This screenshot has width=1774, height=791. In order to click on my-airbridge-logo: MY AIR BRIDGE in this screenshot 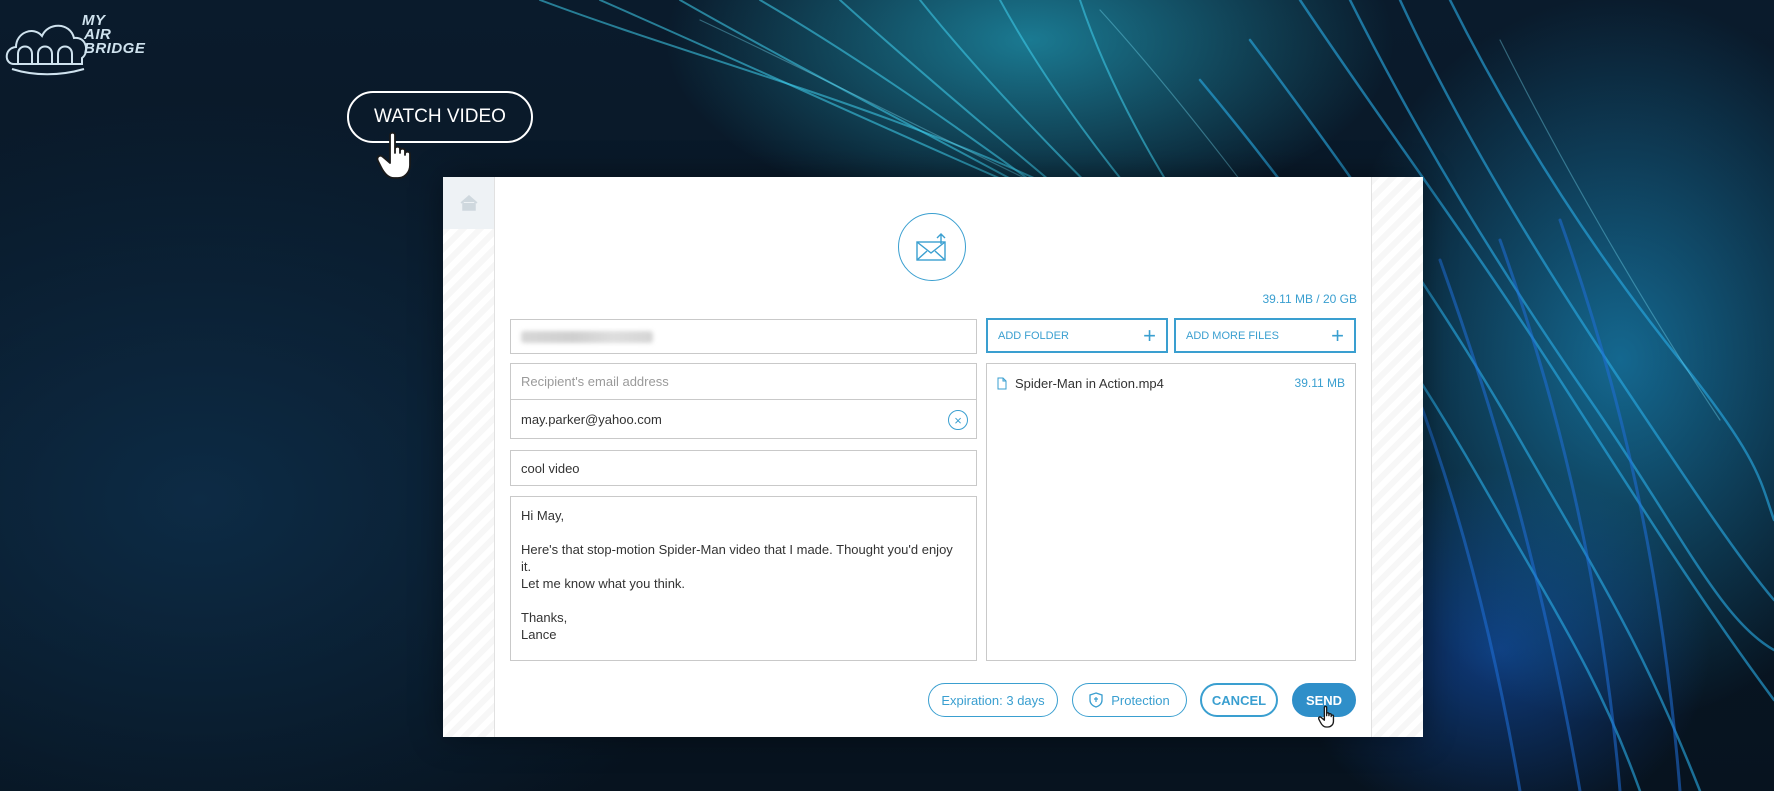, I will do `click(79, 44)`.